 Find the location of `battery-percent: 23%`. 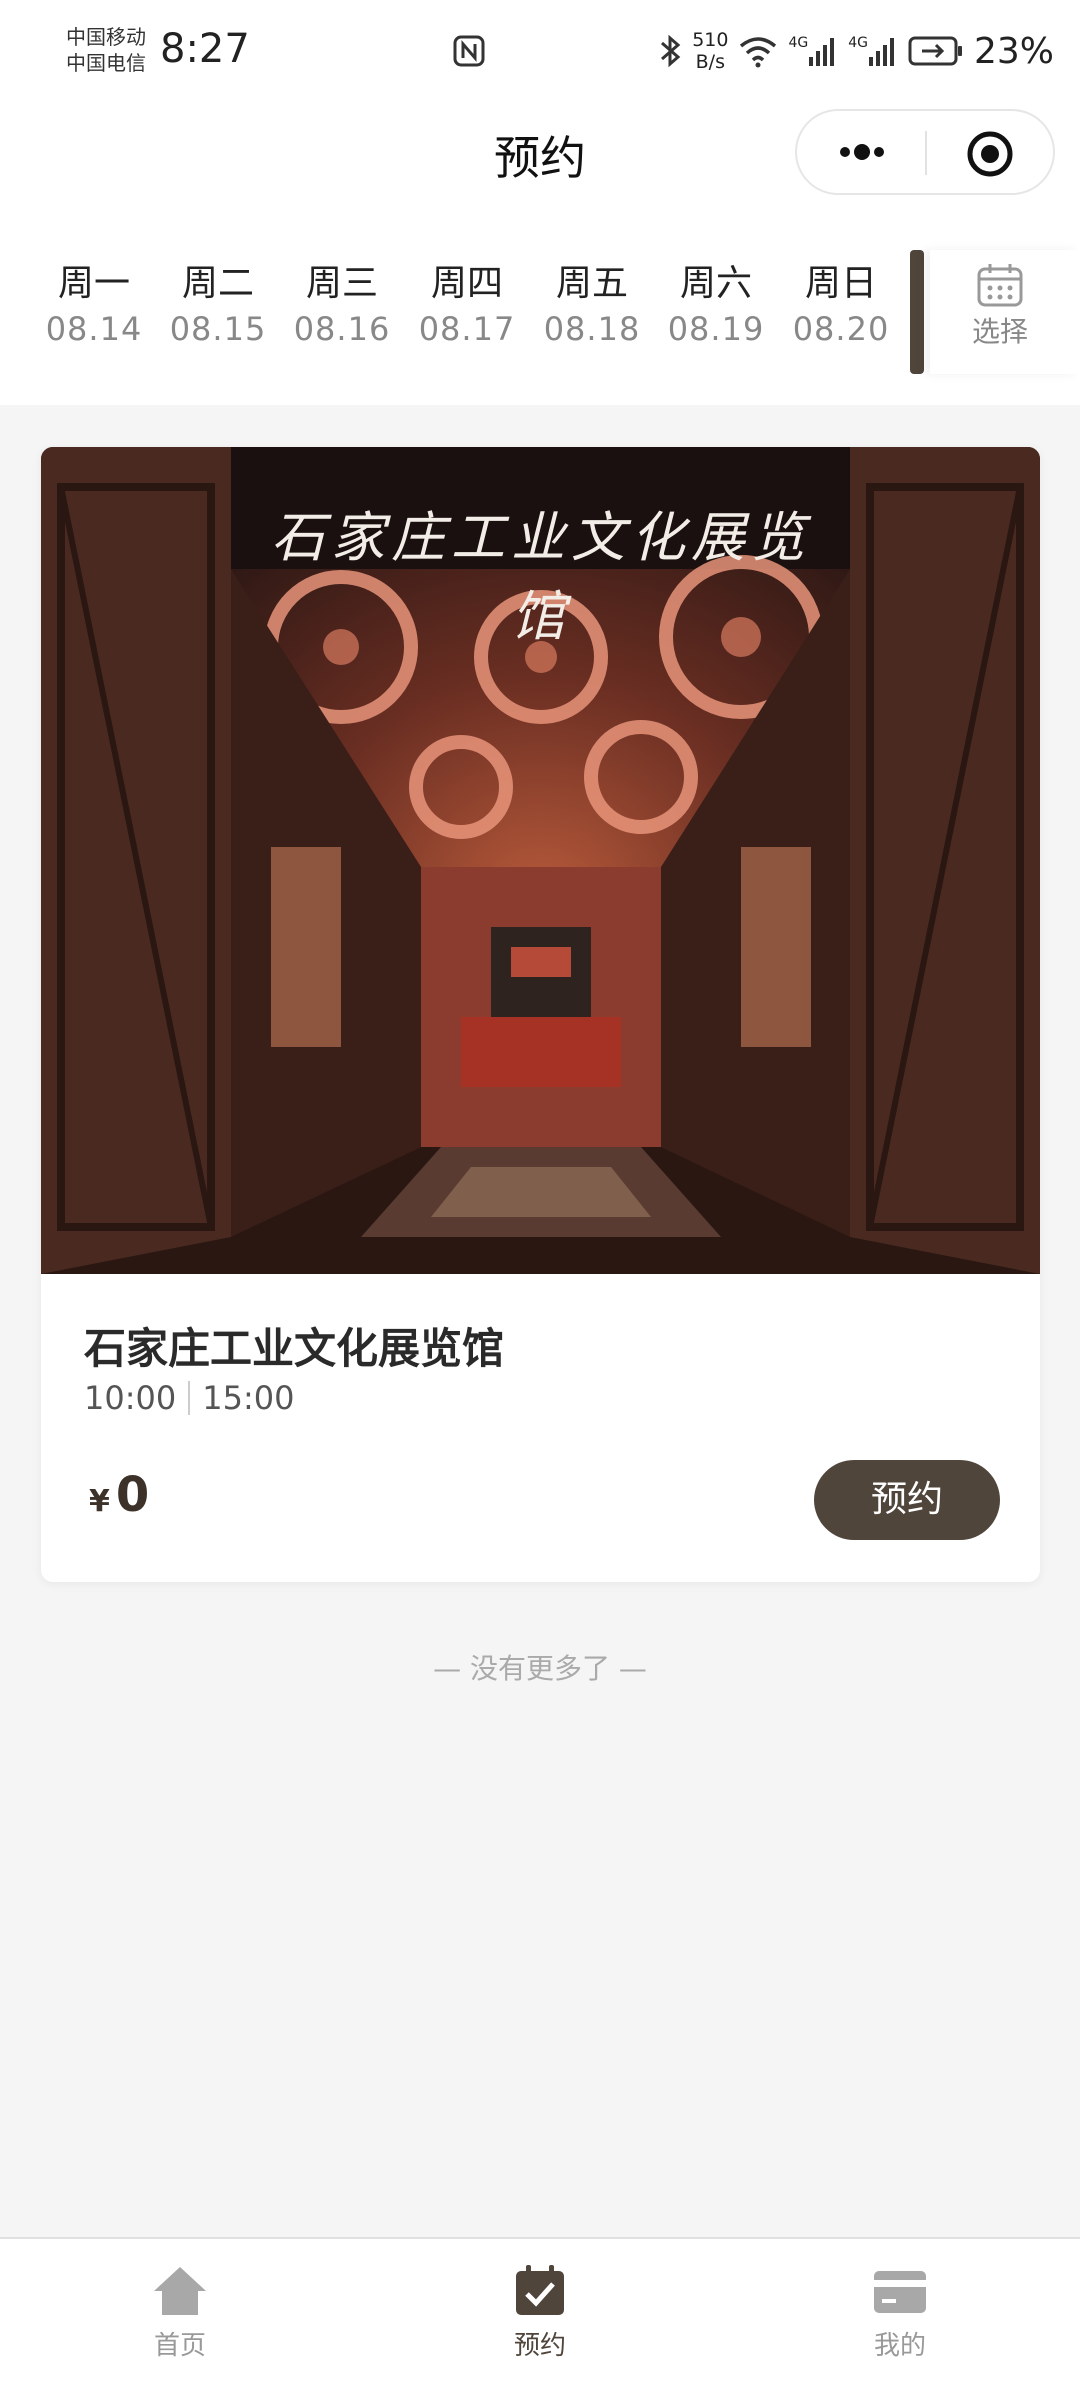

battery-percent: 23% is located at coordinates (1013, 51).